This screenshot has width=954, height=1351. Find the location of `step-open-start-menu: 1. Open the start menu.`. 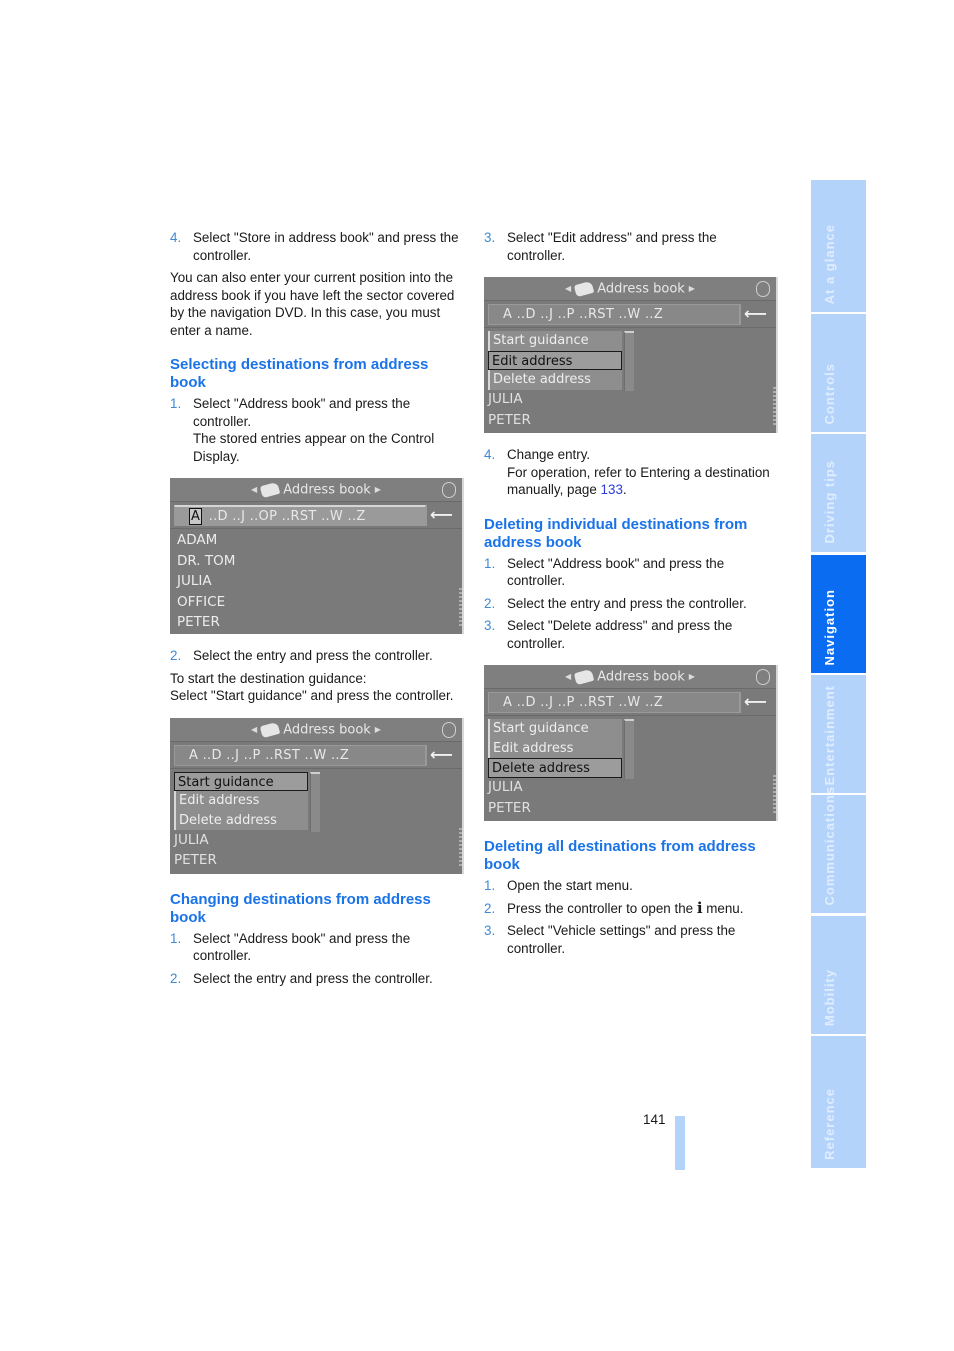

step-open-start-menu: 1. Open the start menu. is located at coordinates (630, 886).